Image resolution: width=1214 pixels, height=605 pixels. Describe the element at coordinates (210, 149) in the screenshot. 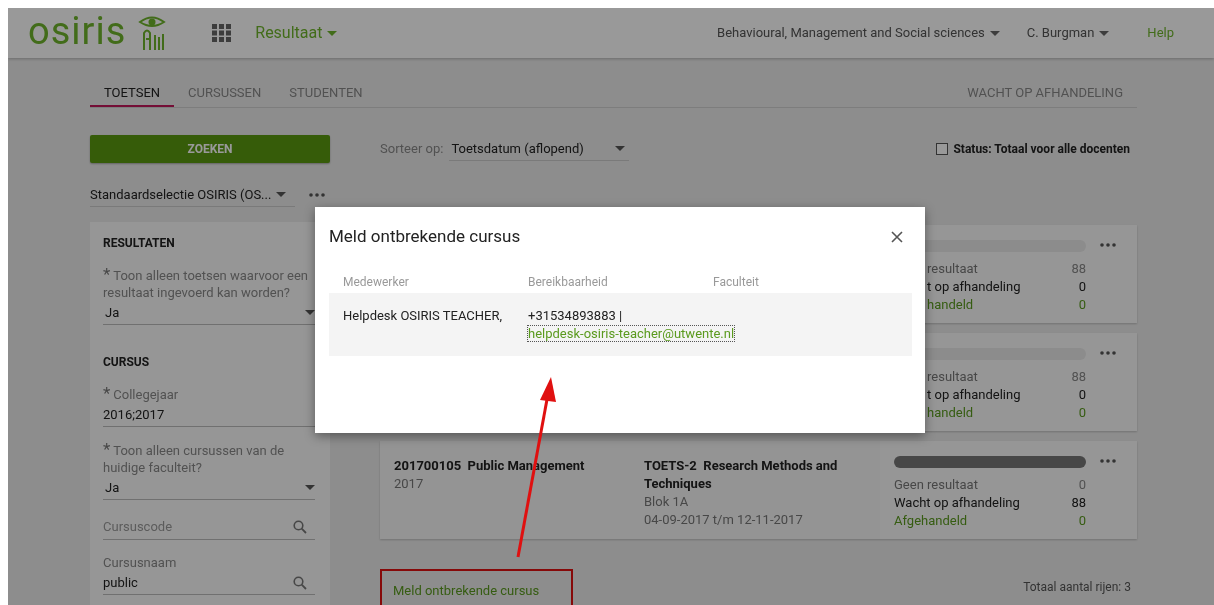

I see `search-button: ZOEKEN` at that location.